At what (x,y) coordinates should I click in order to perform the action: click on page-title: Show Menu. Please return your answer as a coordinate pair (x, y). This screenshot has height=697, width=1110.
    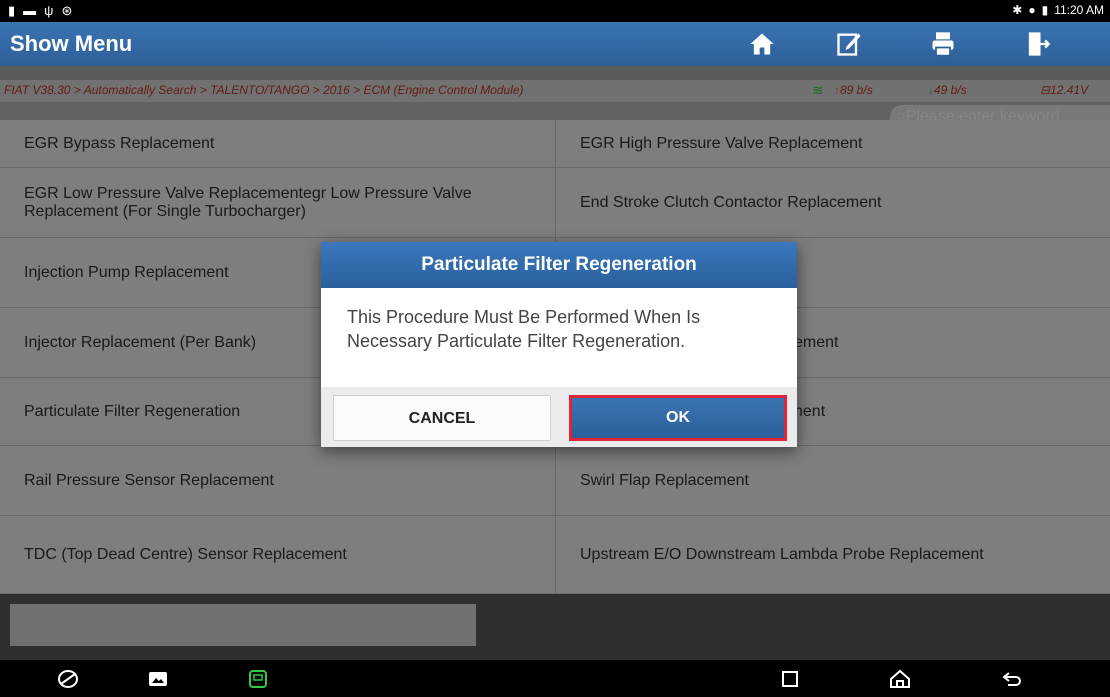
    Looking at the image, I should click on (71, 43).